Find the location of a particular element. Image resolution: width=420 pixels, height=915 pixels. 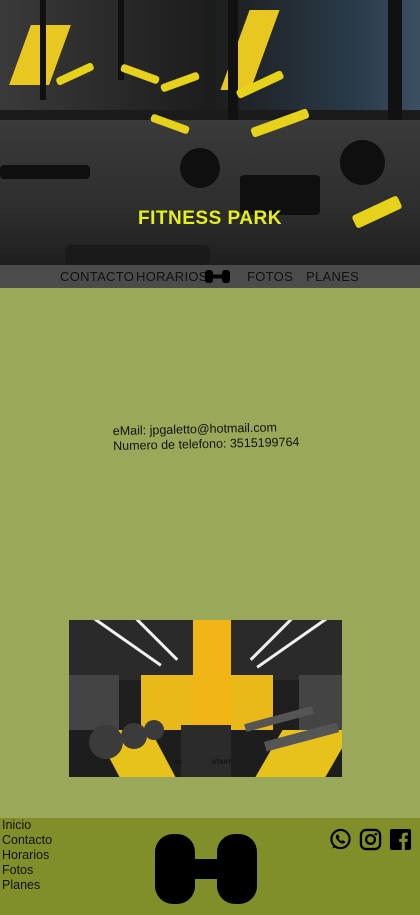

footer-links: Inicio Contacto Horarios Fotos Planes is located at coordinates (27, 855).